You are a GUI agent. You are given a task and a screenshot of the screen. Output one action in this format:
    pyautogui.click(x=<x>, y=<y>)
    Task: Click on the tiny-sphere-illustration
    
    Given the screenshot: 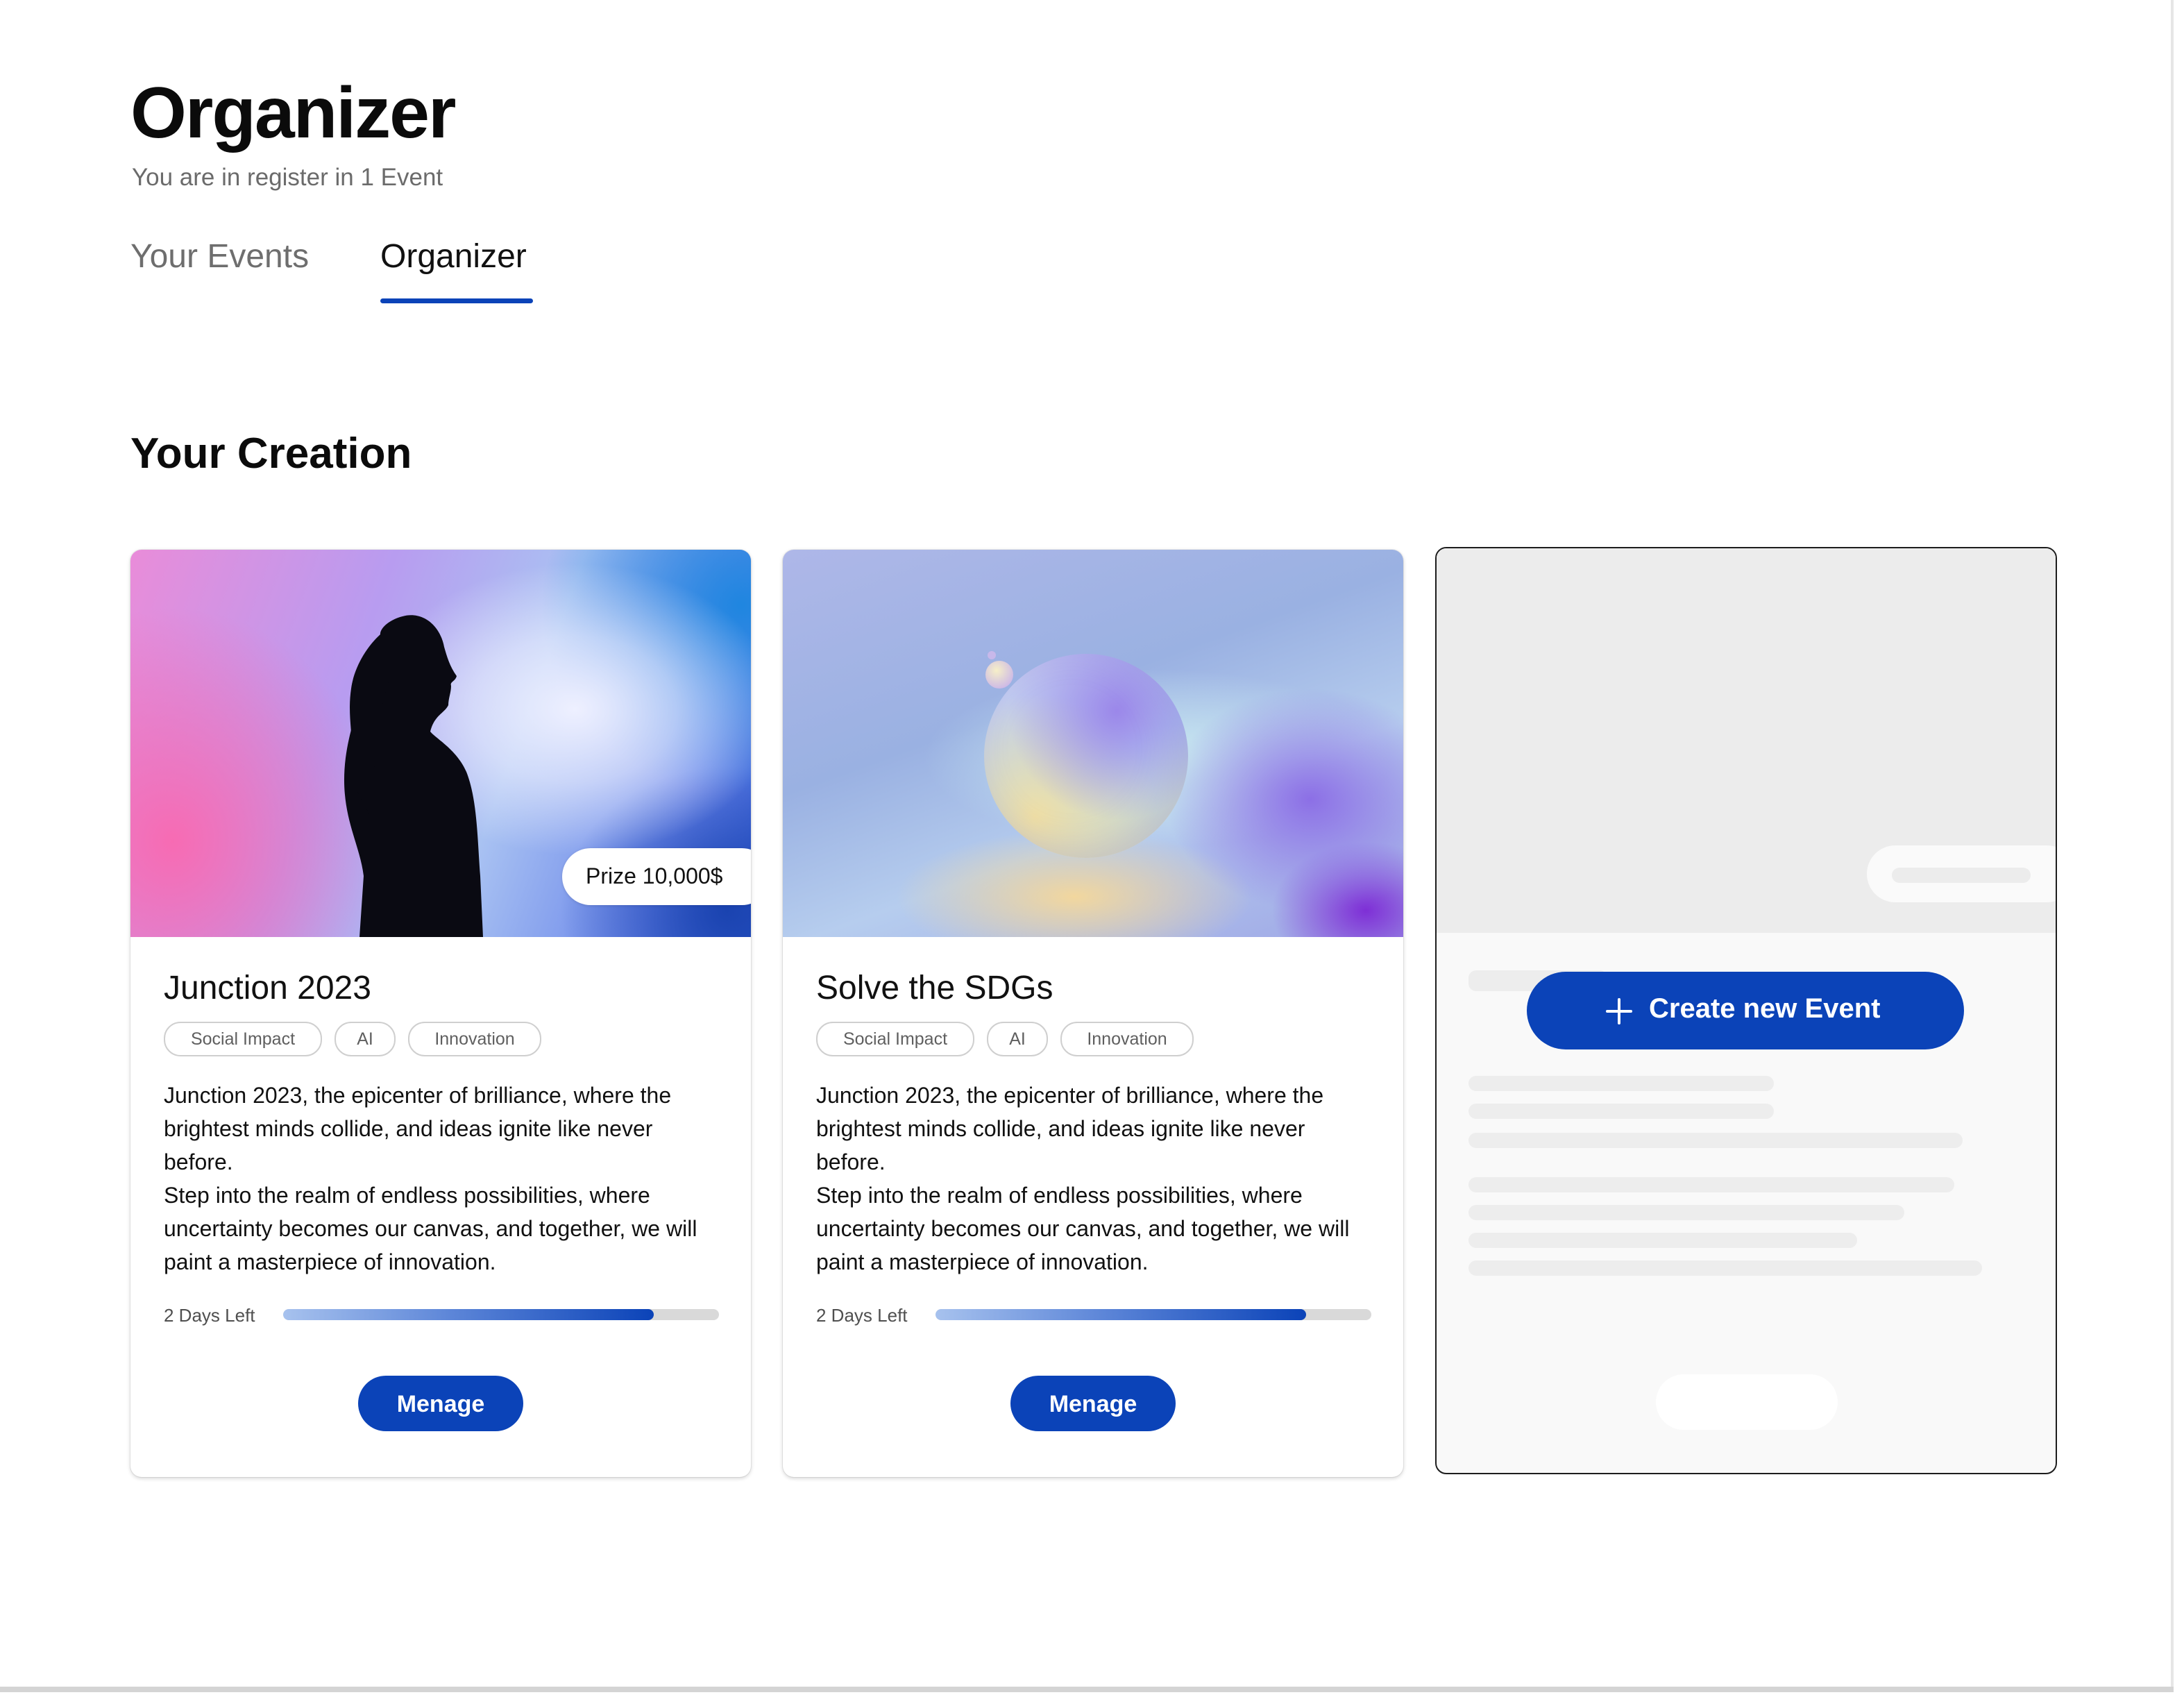 What is the action you would take?
    pyautogui.click(x=992, y=655)
    